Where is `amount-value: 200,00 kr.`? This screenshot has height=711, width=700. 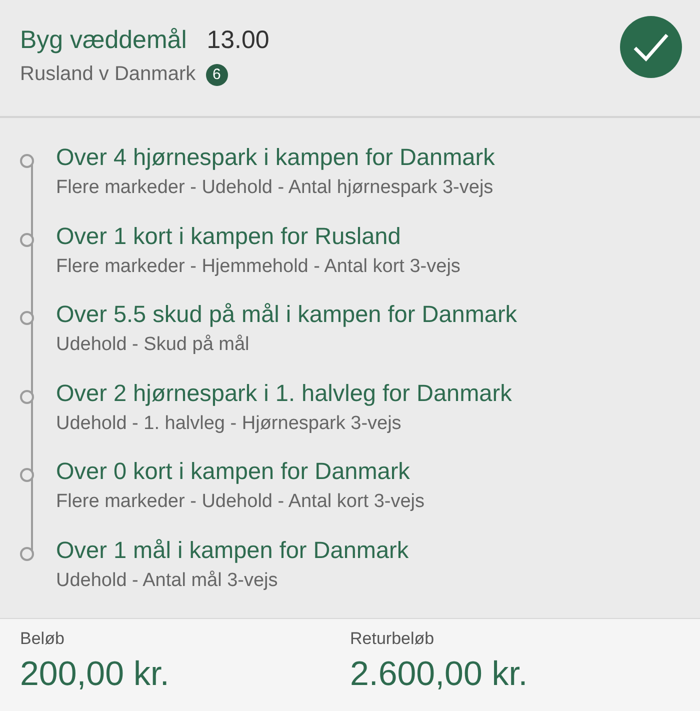 amount-value: 200,00 kr. is located at coordinates (95, 674).